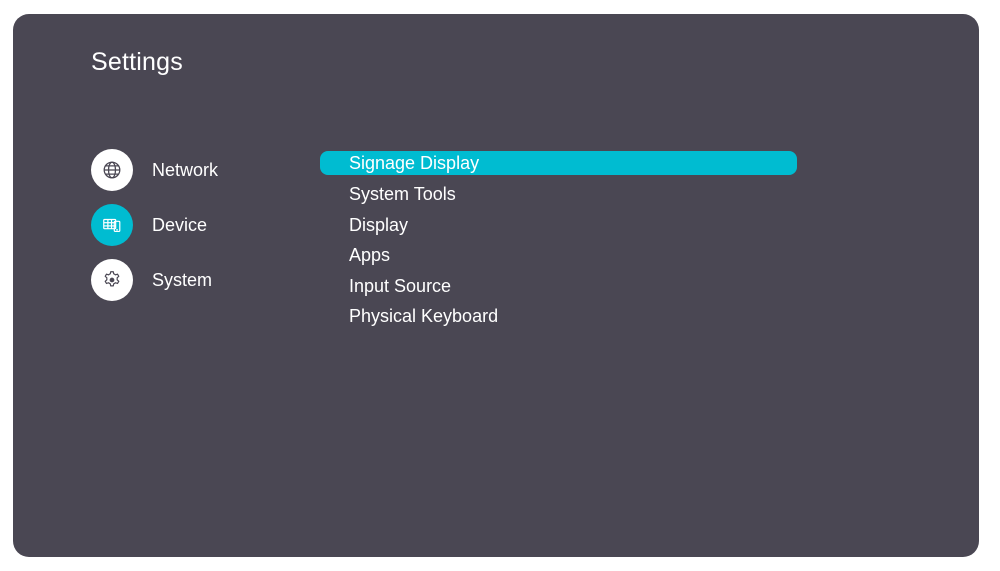 The image size is (1000, 571). Describe the element at coordinates (558, 288) in the screenshot. I see `menu-item-input-source: Input Source` at that location.